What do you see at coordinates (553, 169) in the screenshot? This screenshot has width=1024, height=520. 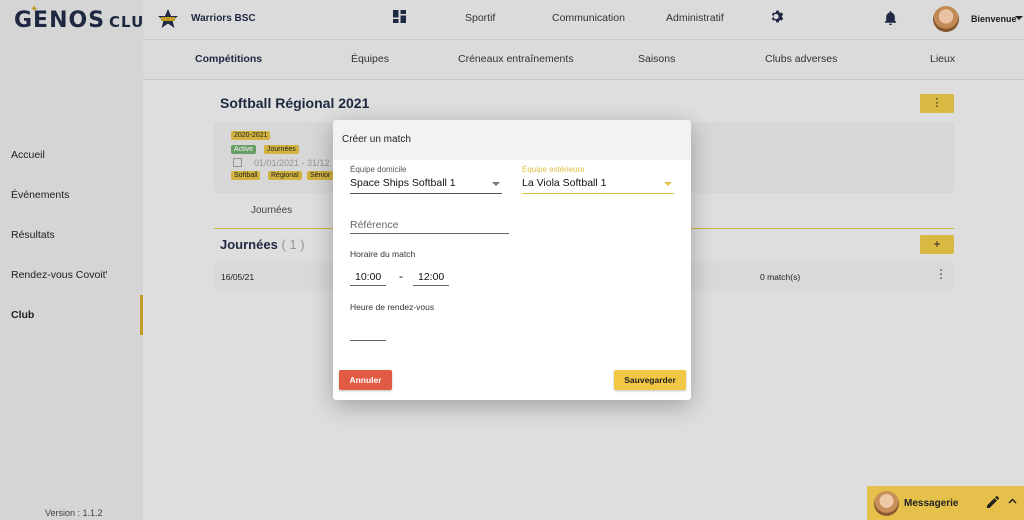 I see `away-team-label: Équipe extérieure` at bounding box center [553, 169].